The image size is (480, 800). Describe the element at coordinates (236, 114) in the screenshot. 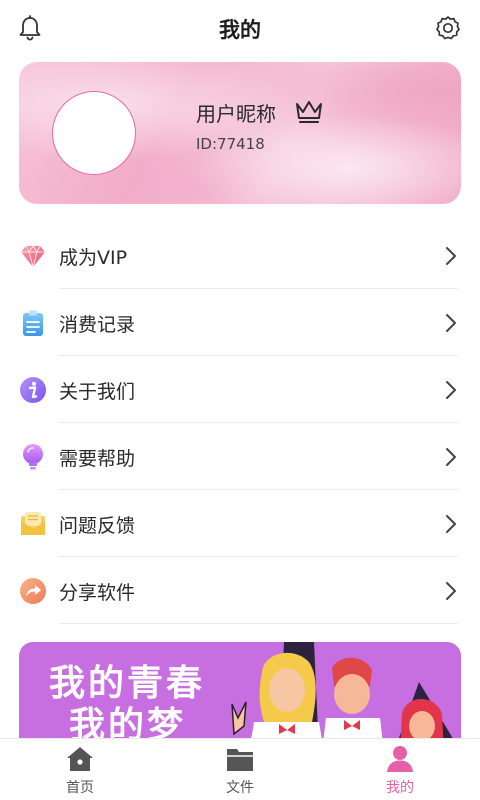

I see `user-nickname: 用户昵称` at that location.